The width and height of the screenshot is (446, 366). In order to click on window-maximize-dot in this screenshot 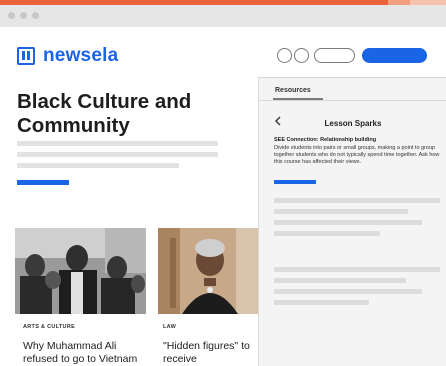, I will do `click(35, 15)`.